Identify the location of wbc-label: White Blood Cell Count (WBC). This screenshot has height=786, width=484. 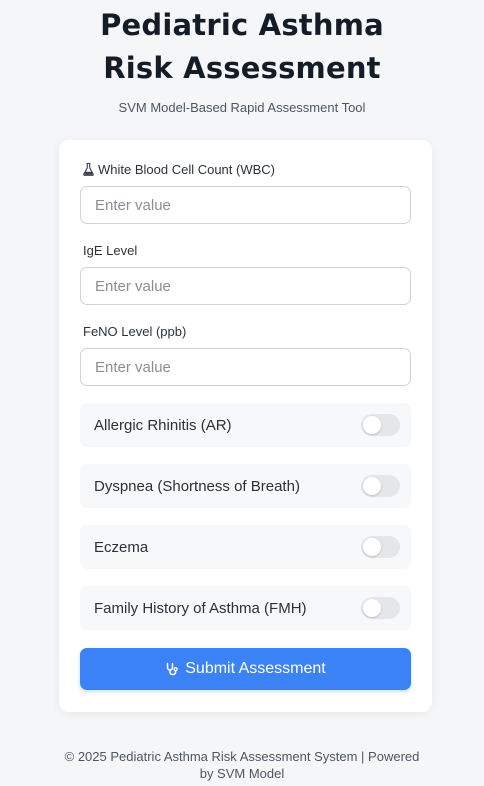
(179, 169).